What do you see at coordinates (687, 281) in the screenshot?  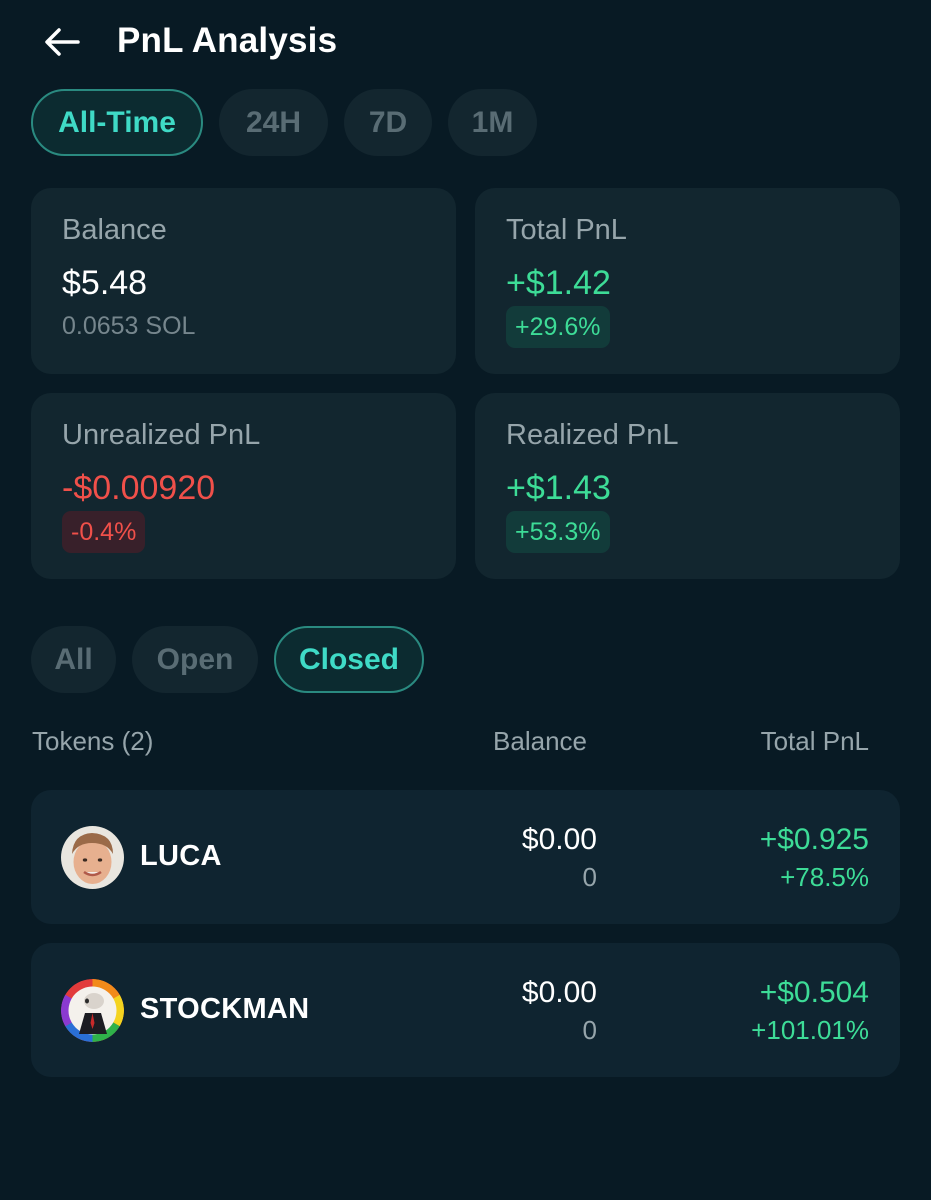 I see `total-pnl-card: Total PnL +$1.42 +29.6%` at bounding box center [687, 281].